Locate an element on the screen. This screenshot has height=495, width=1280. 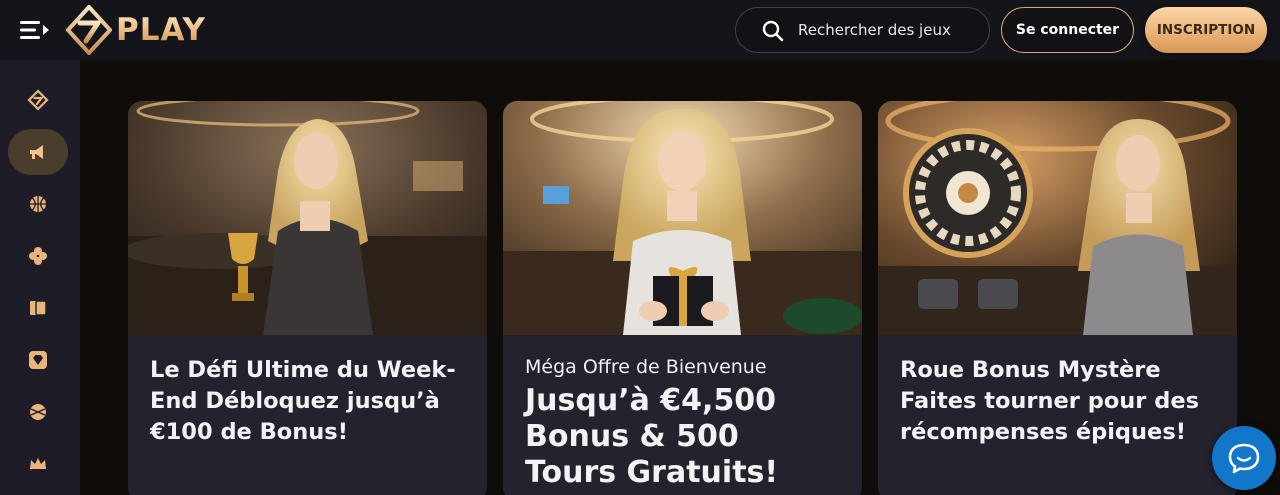
diamond-icon is located at coordinates (38, 360).